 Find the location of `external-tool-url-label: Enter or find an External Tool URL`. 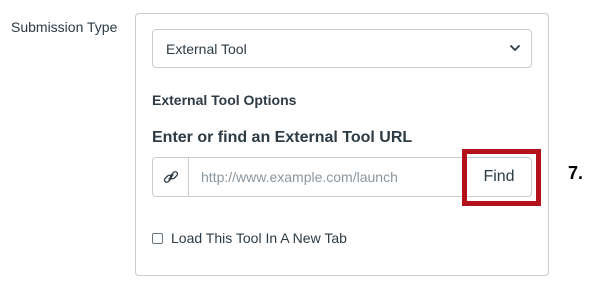

external-tool-url-label: Enter or find an External Tool URL is located at coordinates (282, 137).